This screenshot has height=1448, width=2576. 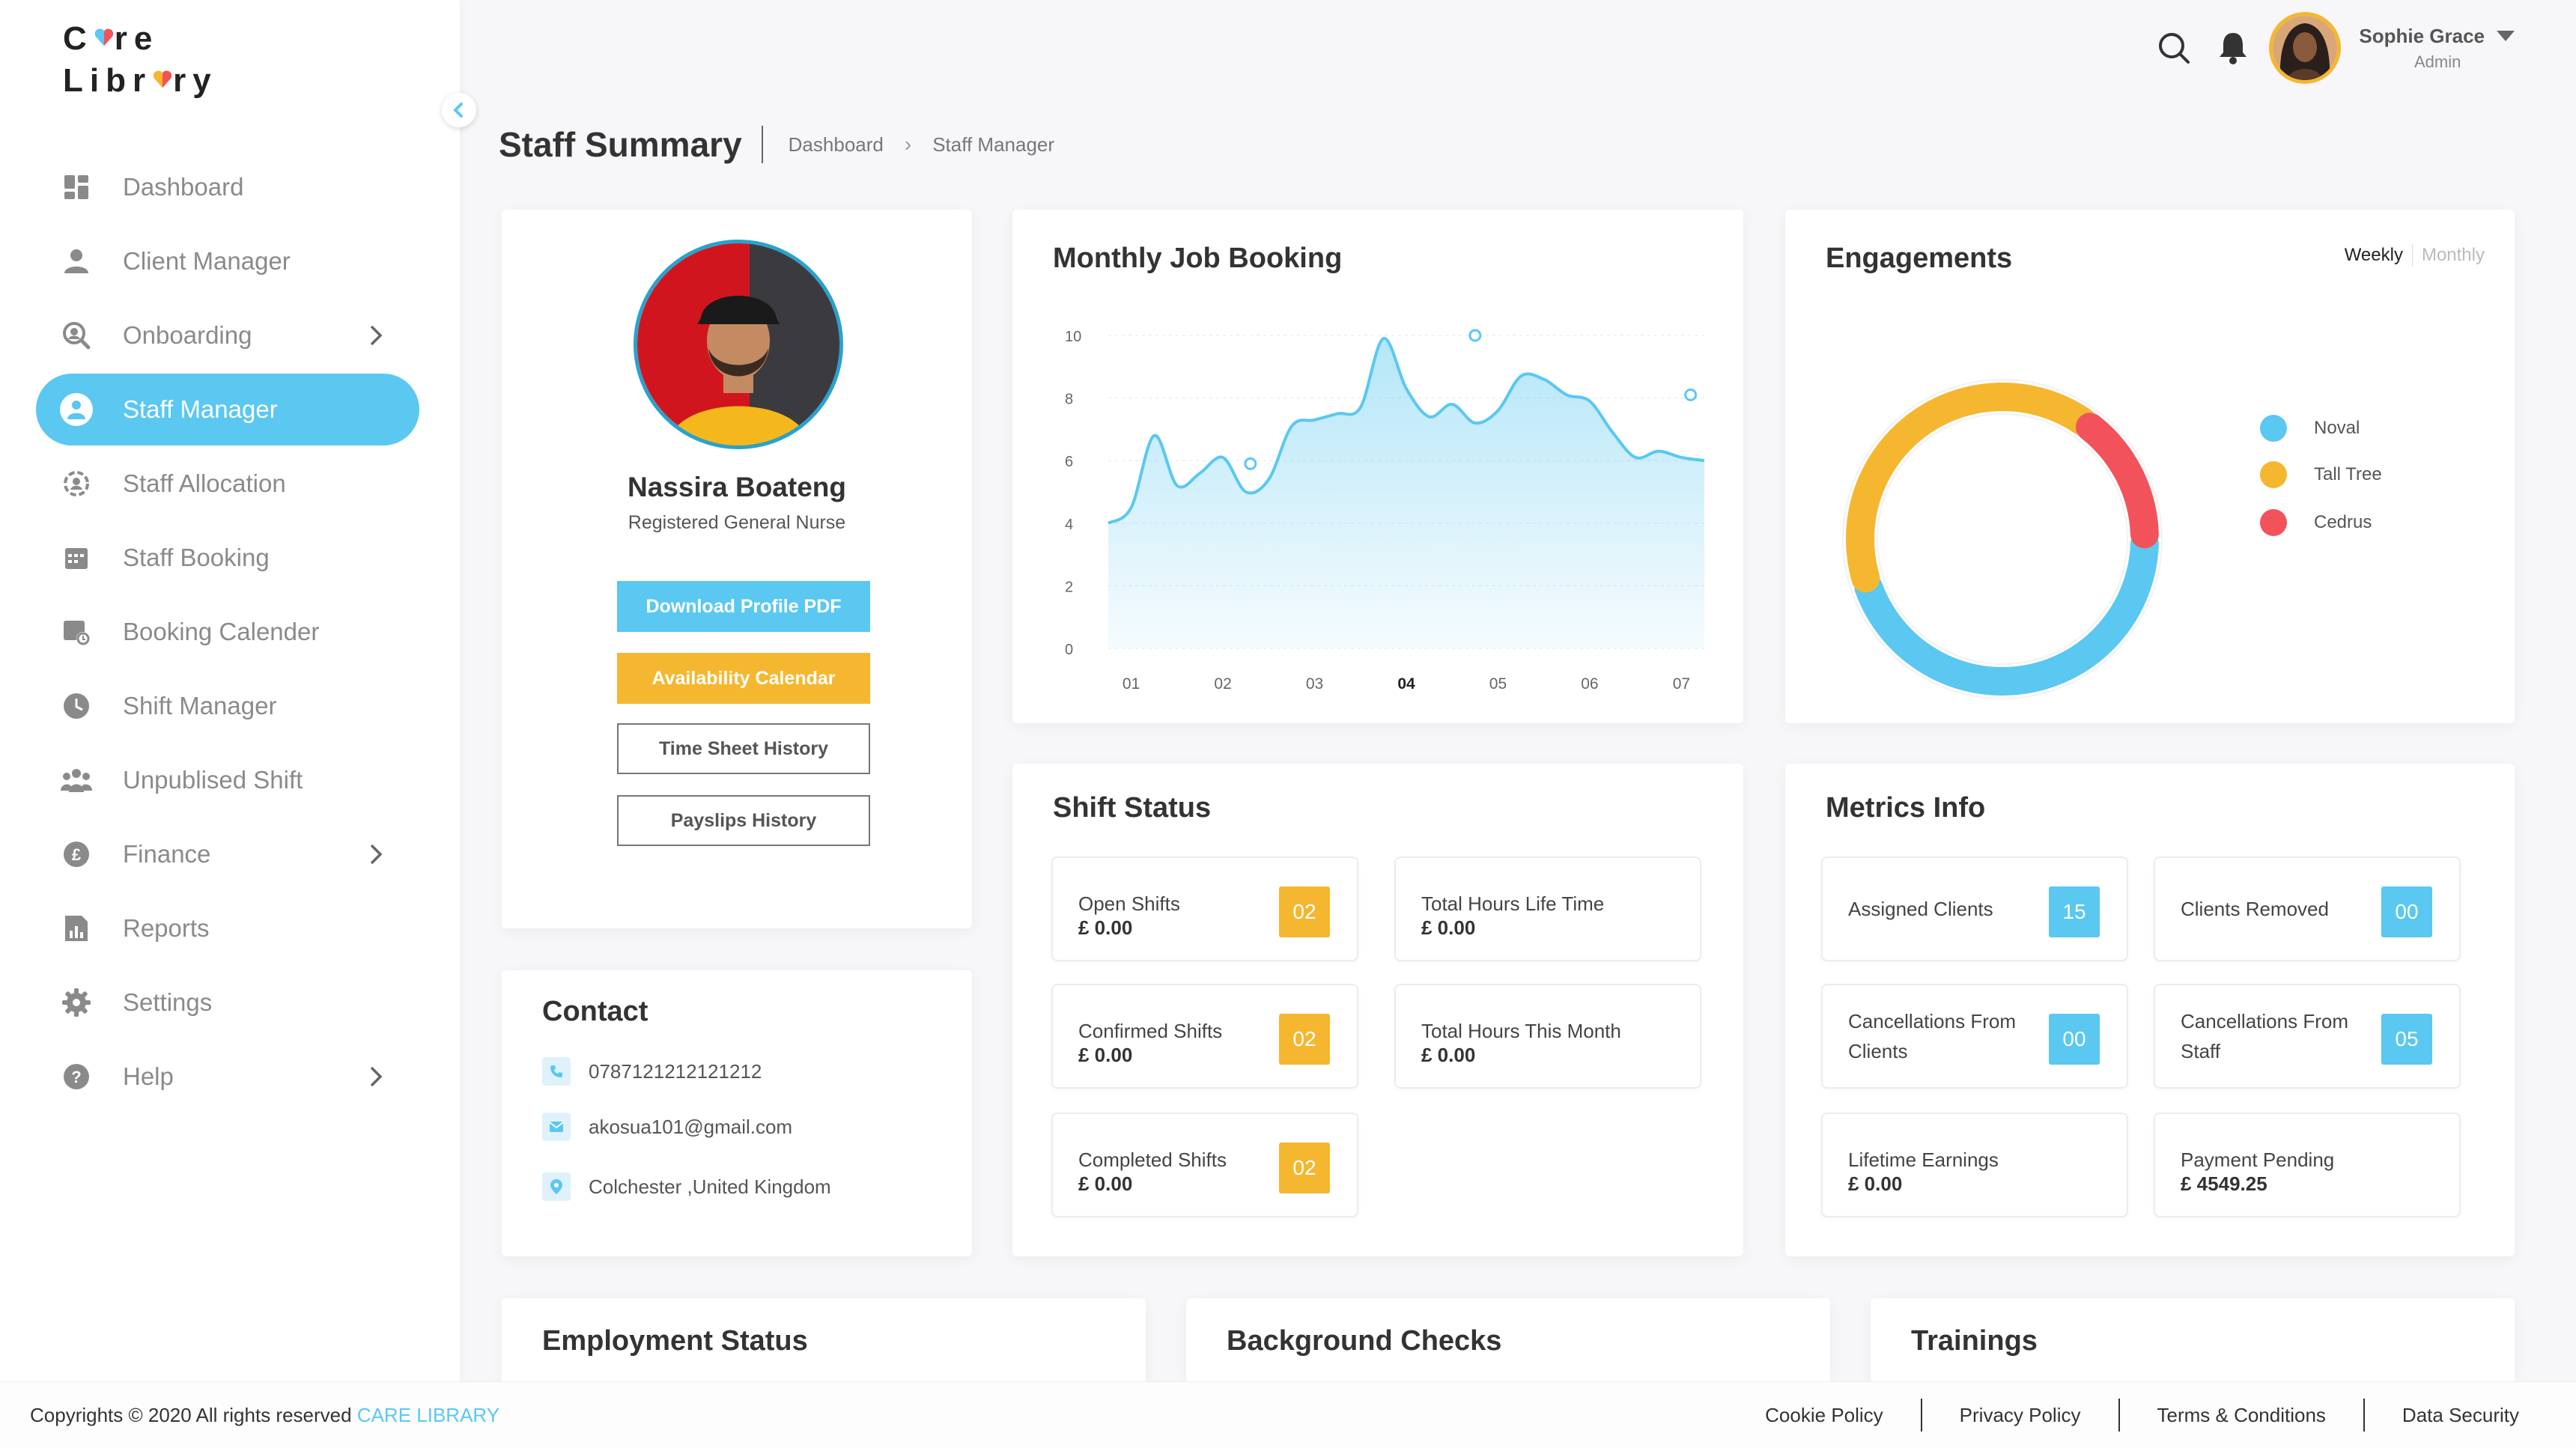 I want to click on open-shifts-box: Open Shifts £ 0.00 02, so click(x=1204, y=909).